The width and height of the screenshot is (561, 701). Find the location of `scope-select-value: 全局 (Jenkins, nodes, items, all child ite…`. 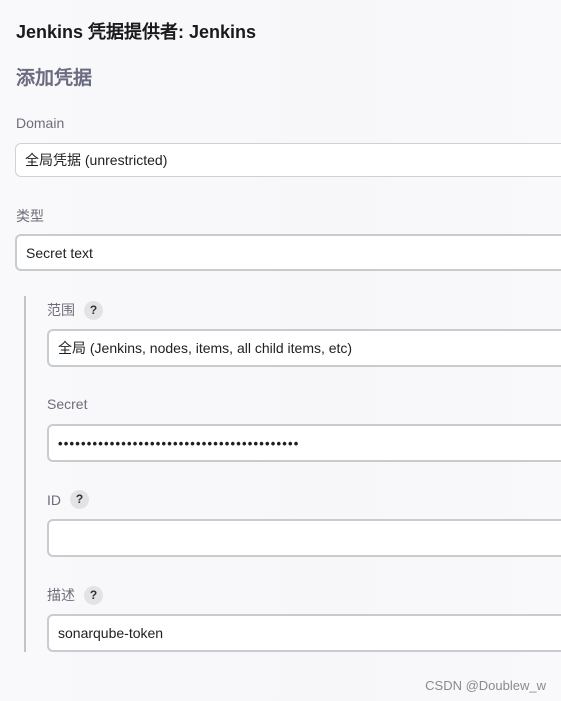

scope-select-value: 全局 (Jenkins, nodes, items, all child ite… is located at coordinates (205, 348).